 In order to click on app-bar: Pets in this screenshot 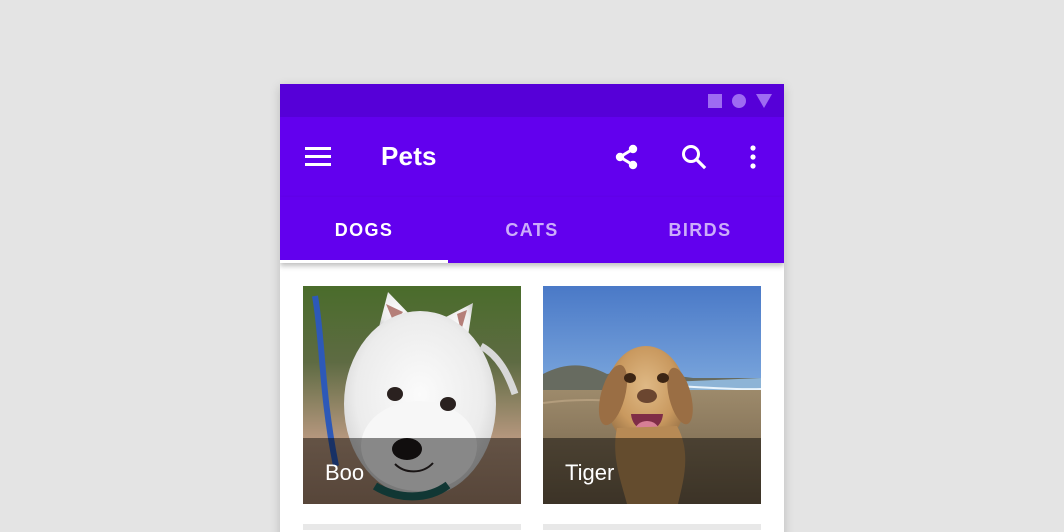, I will do `click(532, 157)`.